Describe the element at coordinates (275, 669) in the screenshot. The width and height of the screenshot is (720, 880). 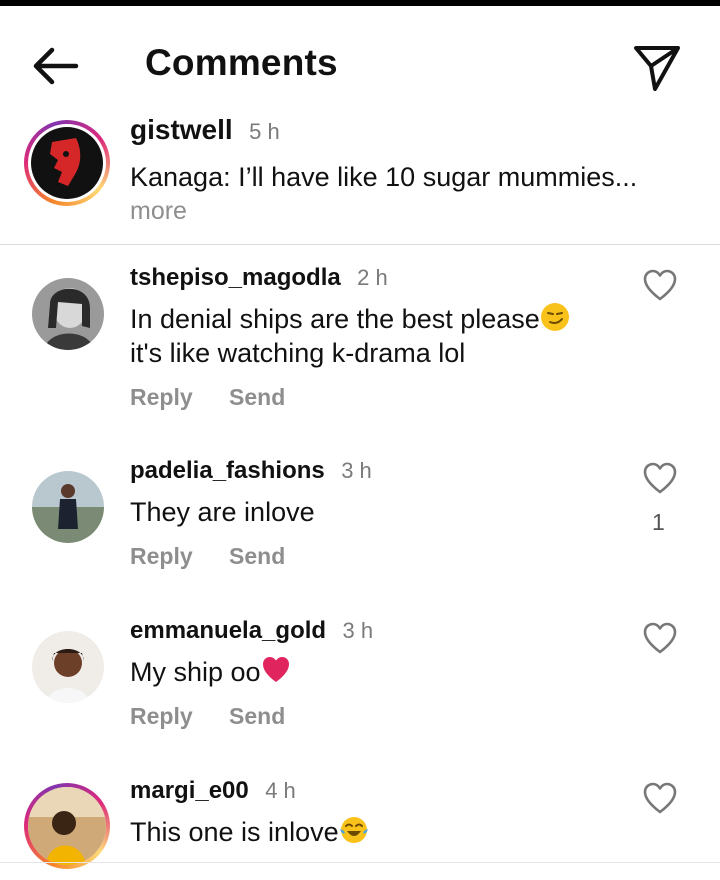
I see `red-heart-emoji-icon` at that location.